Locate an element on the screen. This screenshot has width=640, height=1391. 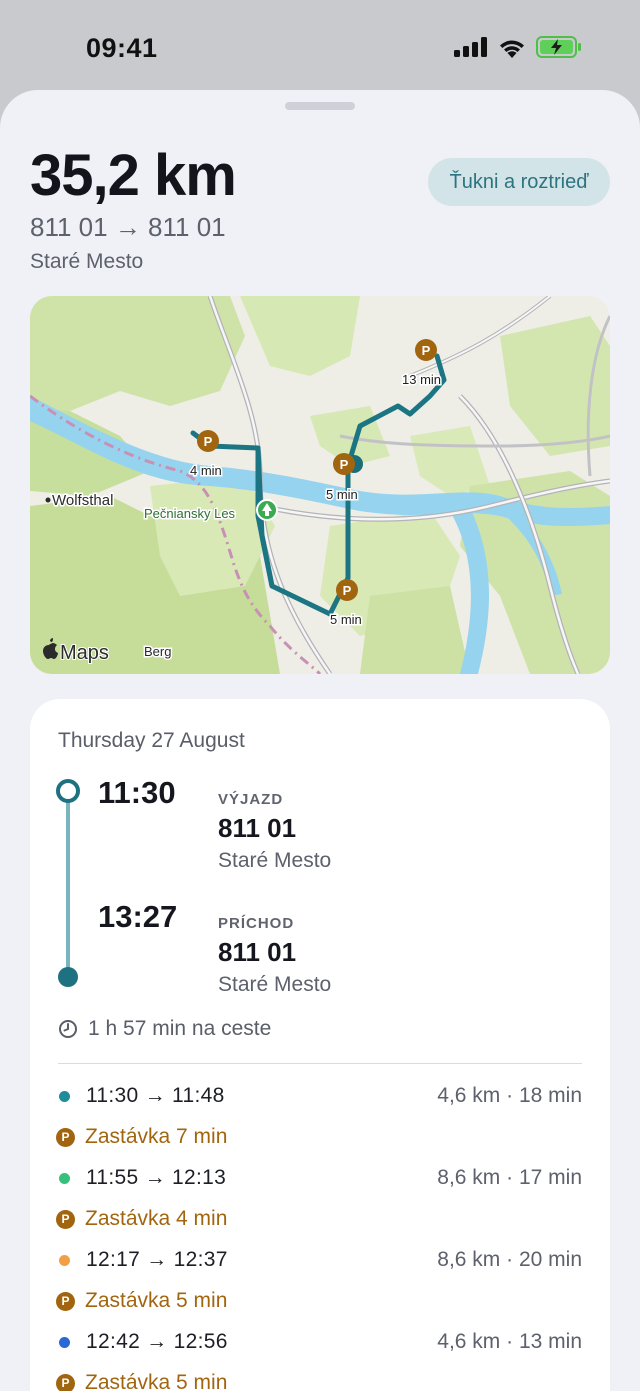
leg-time: 11:30 → 11:48 is located at coordinates (155, 1095).